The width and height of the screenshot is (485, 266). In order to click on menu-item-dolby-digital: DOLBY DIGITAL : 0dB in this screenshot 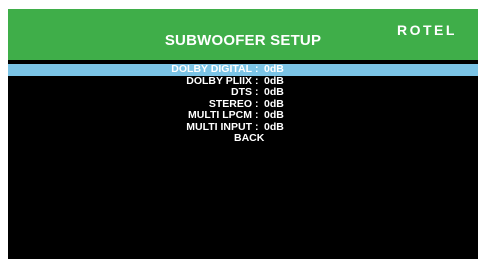, I will do `click(243, 69)`.